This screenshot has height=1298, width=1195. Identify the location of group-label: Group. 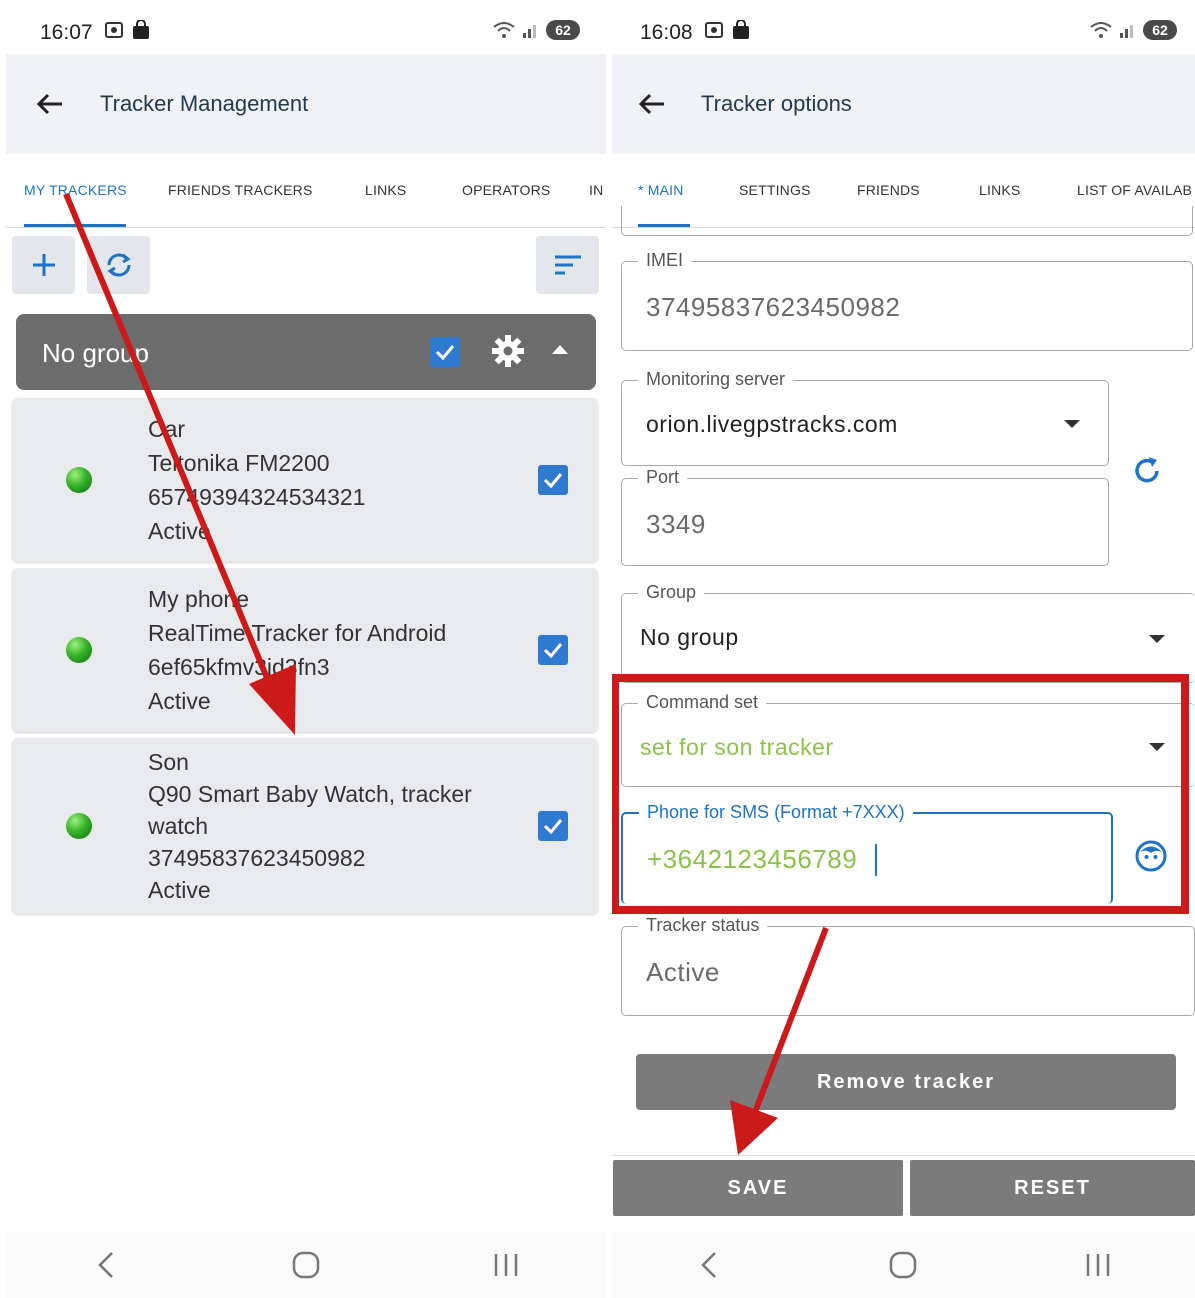
(671, 592).